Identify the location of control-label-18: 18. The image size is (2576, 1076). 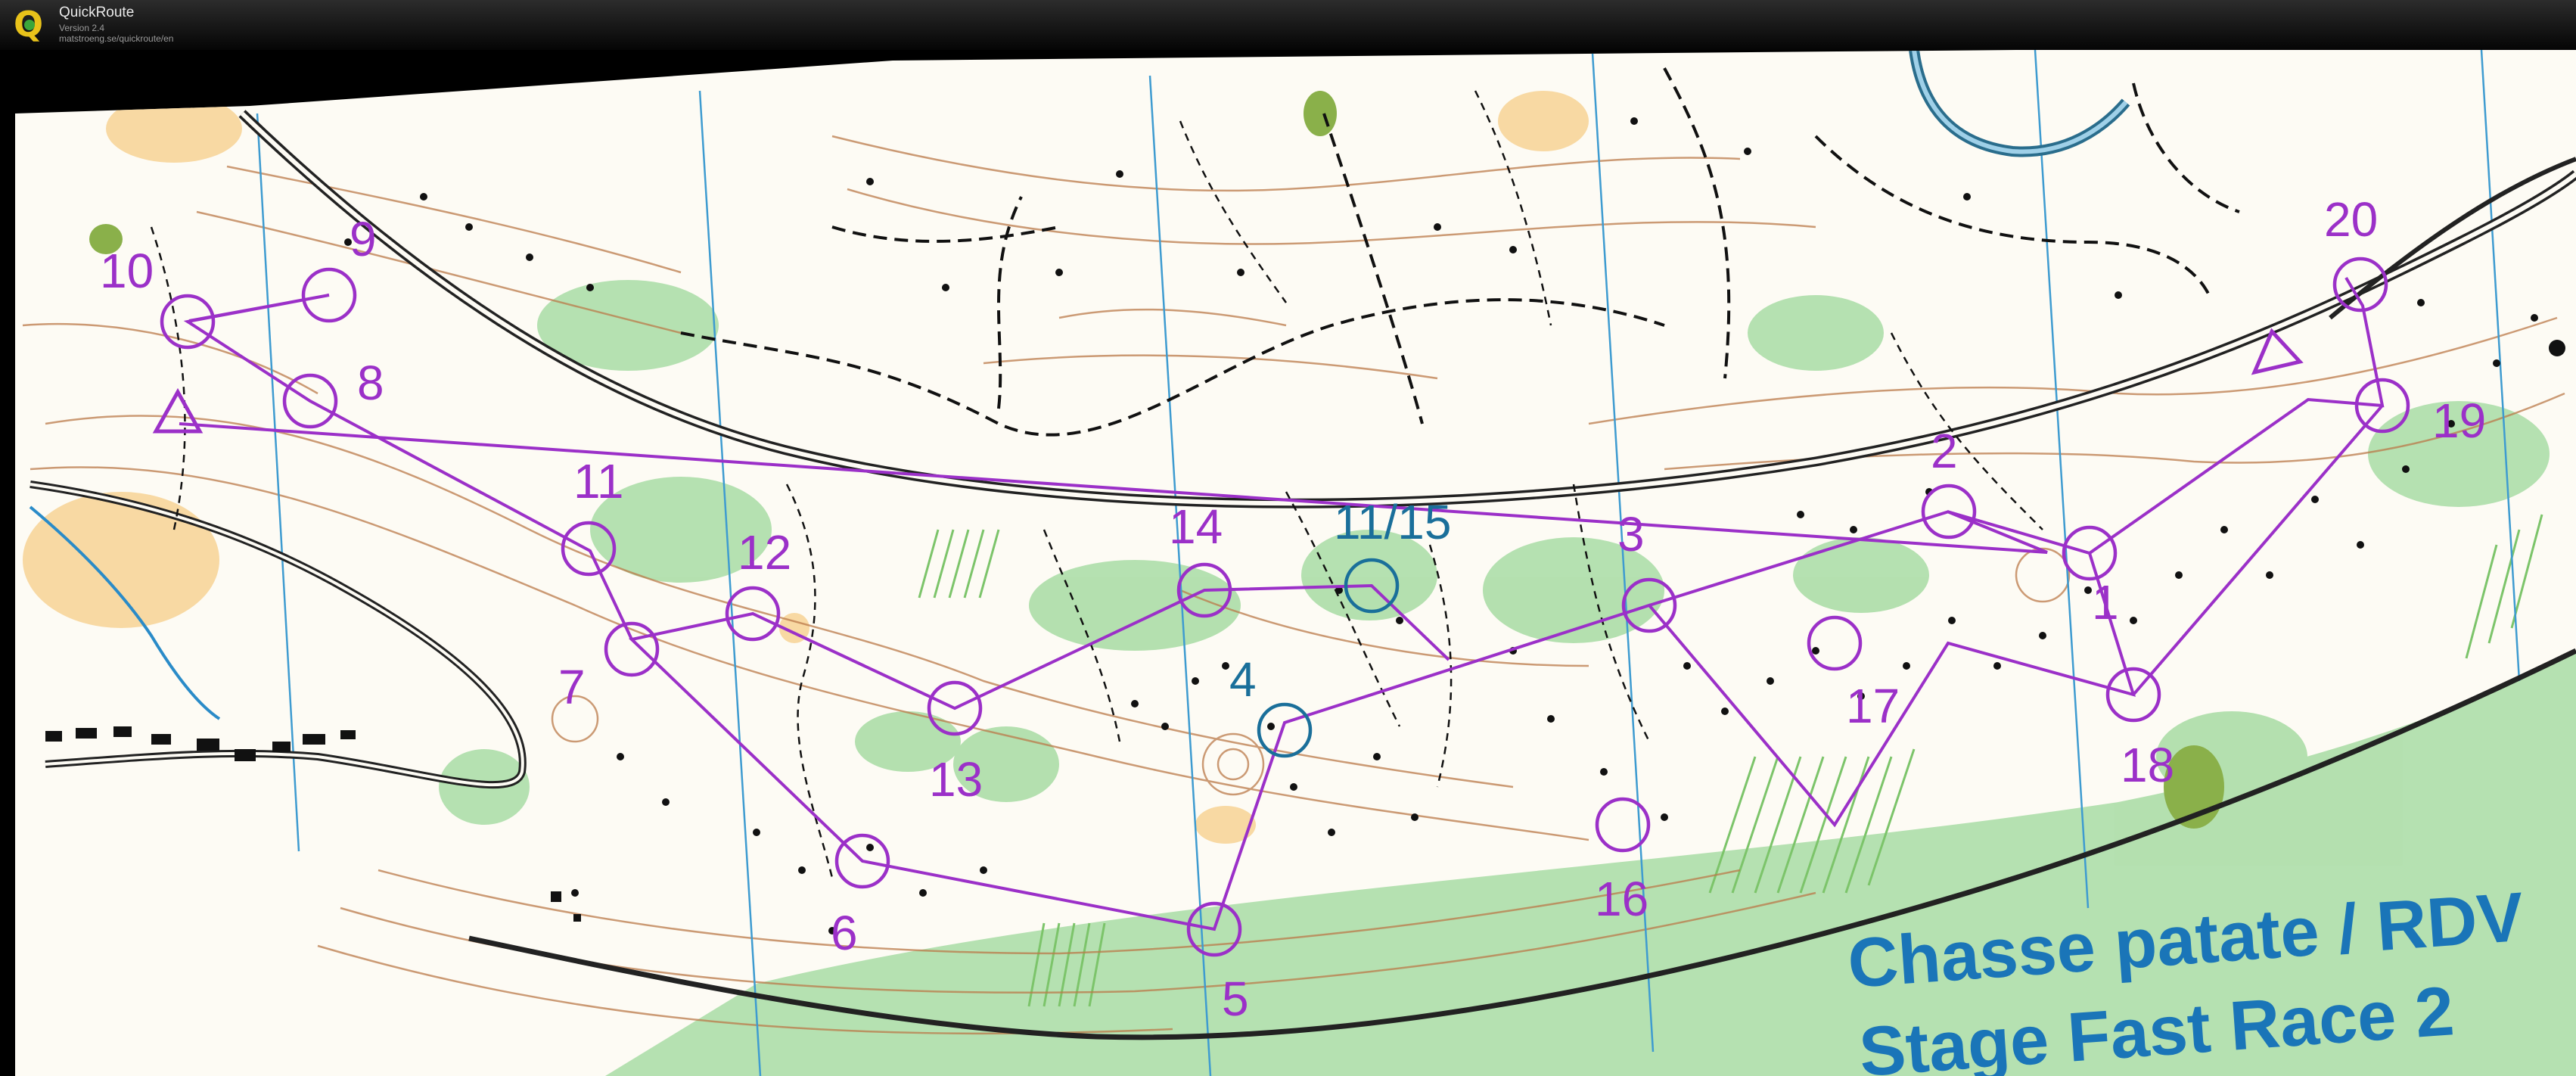
(2147, 765).